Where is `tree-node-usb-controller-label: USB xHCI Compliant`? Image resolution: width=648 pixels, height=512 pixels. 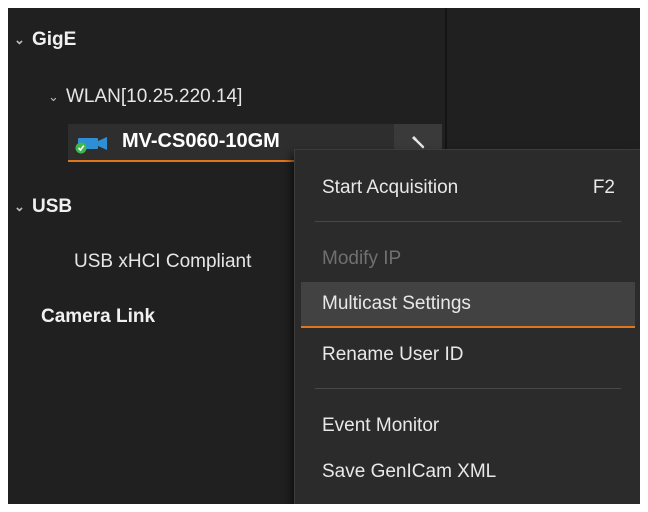 tree-node-usb-controller-label: USB xHCI Compliant is located at coordinates (163, 261).